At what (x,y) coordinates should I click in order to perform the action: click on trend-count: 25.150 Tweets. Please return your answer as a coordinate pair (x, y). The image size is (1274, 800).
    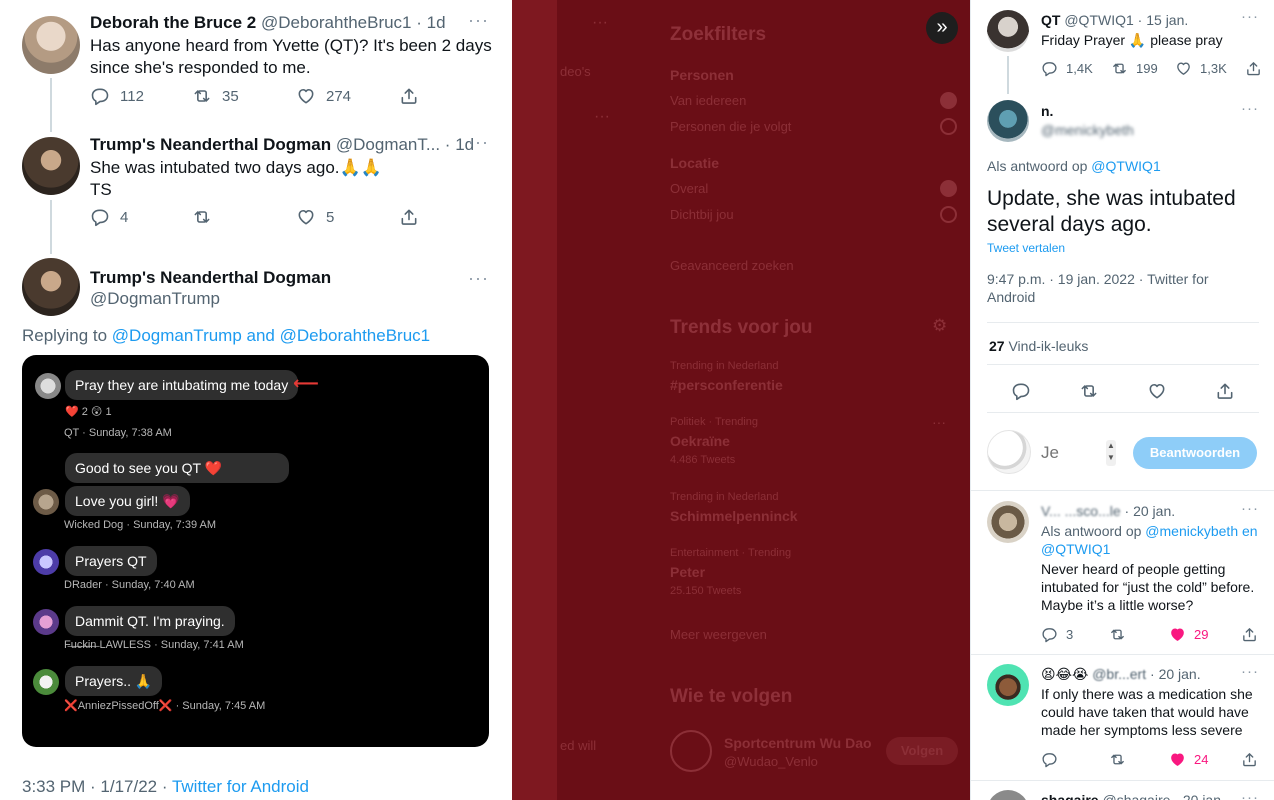
    Looking at the image, I should click on (706, 591).